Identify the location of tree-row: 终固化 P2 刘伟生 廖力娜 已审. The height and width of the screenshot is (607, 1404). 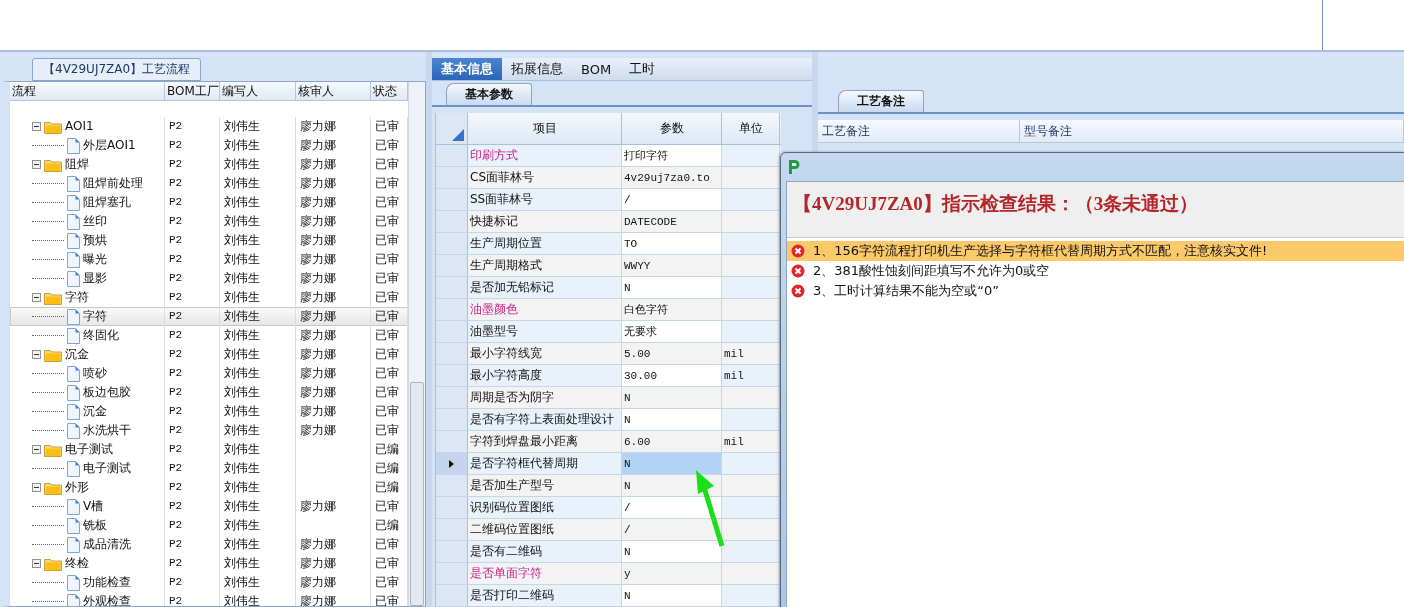
(209, 335).